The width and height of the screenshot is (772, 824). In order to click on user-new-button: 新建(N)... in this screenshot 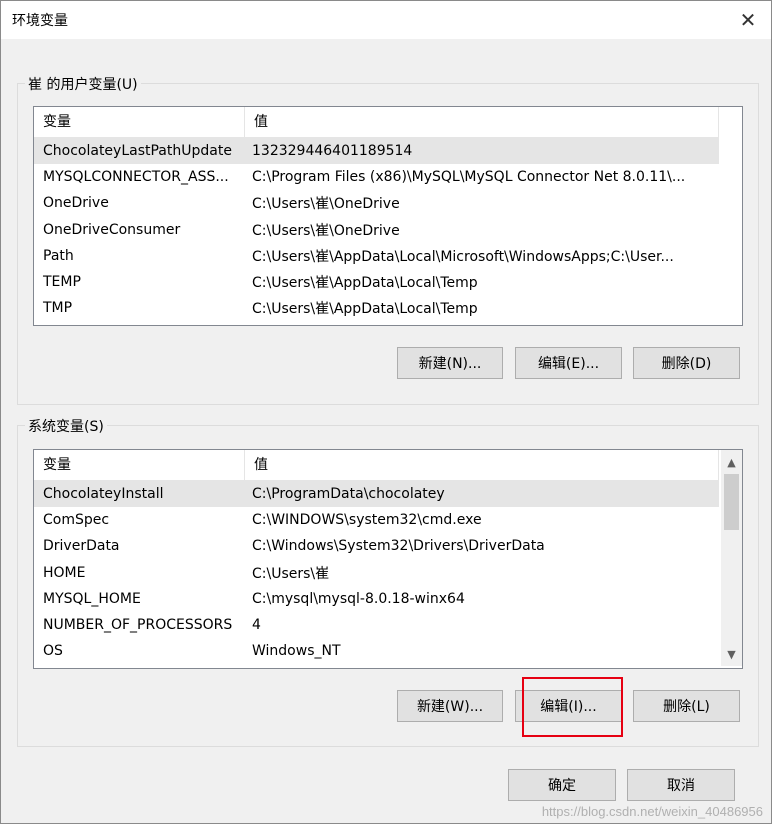, I will do `click(450, 363)`.